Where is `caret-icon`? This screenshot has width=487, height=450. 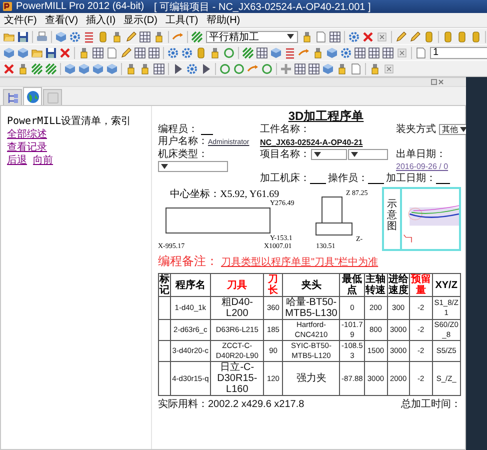
caret-icon is located at coordinates (290, 36).